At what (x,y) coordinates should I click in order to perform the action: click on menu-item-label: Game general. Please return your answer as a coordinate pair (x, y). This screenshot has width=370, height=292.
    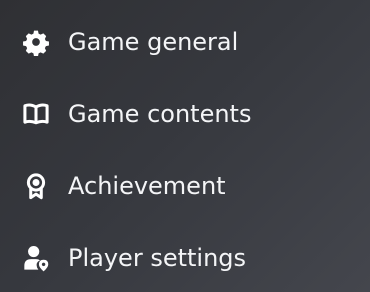
    Looking at the image, I should click on (153, 42).